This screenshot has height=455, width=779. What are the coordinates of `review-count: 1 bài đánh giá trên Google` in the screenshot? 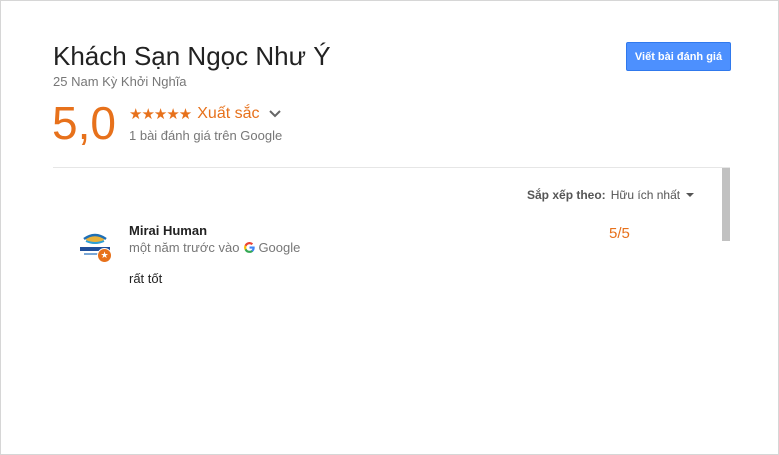 It's located at (206, 135).